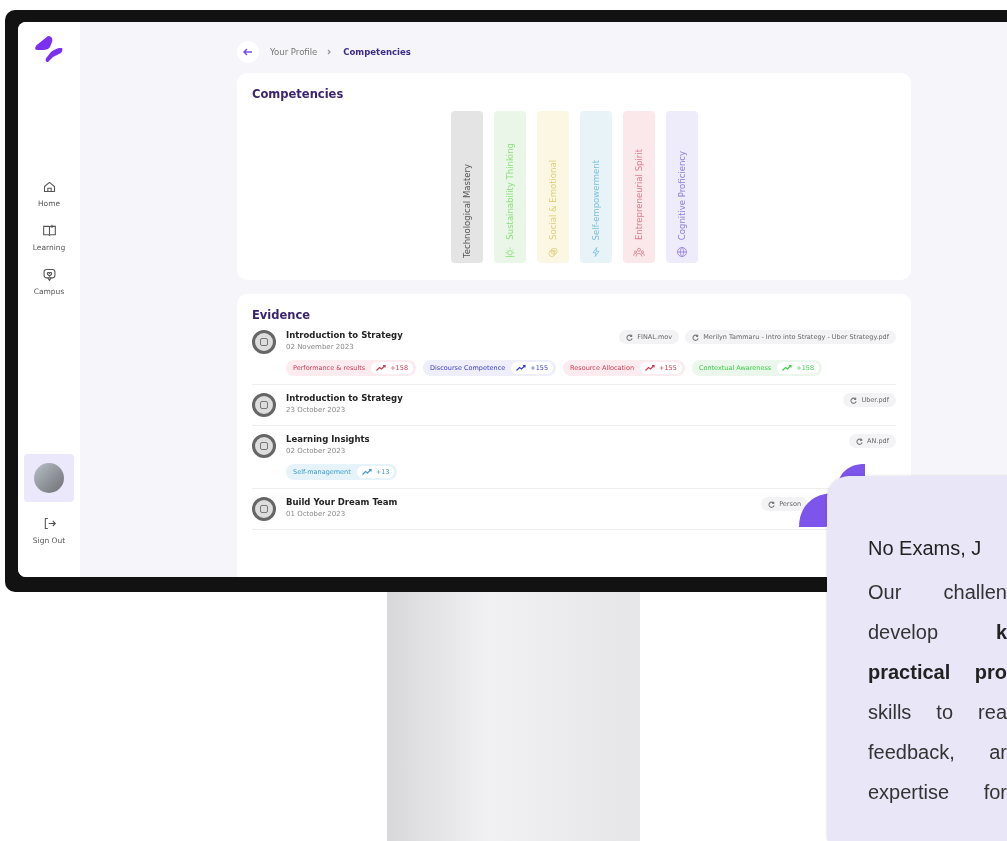 The image size is (1007, 841). What do you see at coordinates (682, 195) in the screenshot?
I see `competency-label: Cognitive Proficiency` at bounding box center [682, 195].